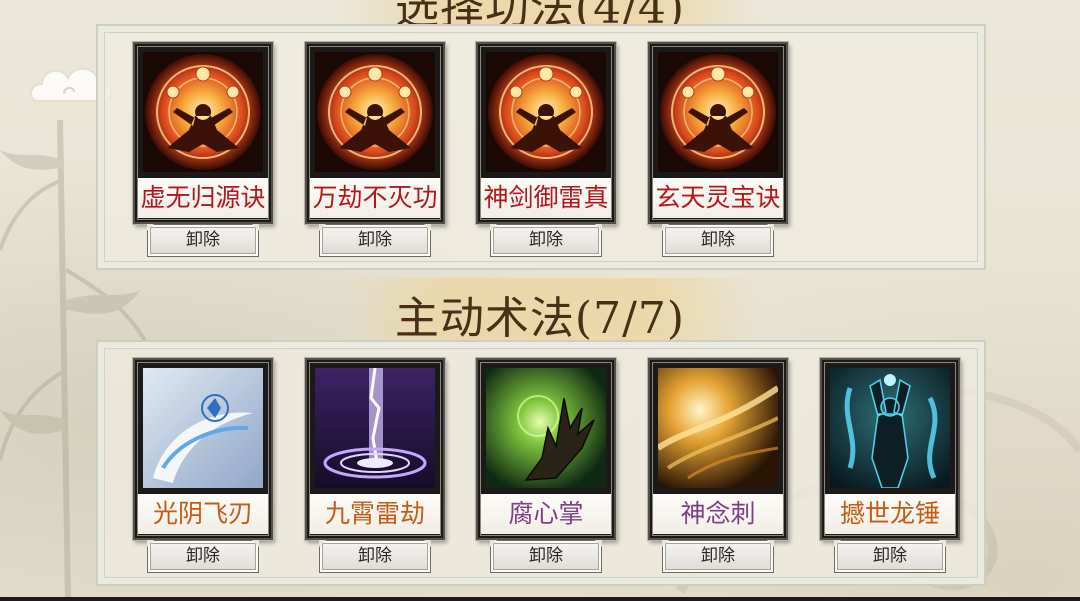 The width and height of the screenshot is (1080, 601). I want to click on skill-name: 万劫不灭功, so click(375, 198).